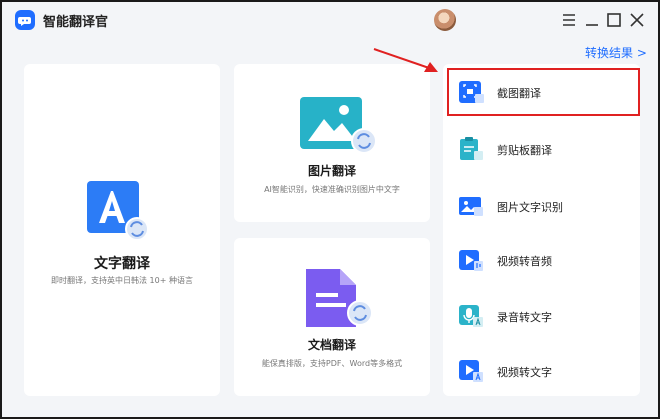 The height and width of the screenshot is (419, 660). Describe the element at coordinates (471, 92) in the screenshot. I see `screenshot-translate-icon` at that location.